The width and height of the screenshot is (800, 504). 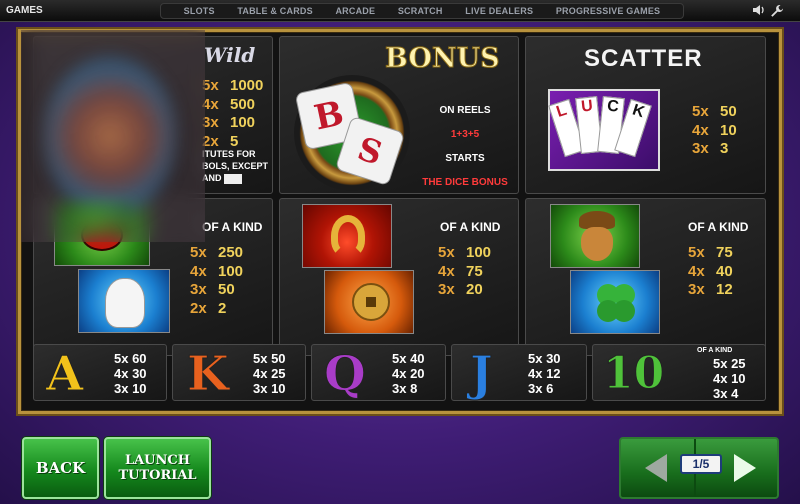 I want to click on wild-paytable: 5x 1000 4x 500 3x 100 2x 5, so click(x=233, y=113).